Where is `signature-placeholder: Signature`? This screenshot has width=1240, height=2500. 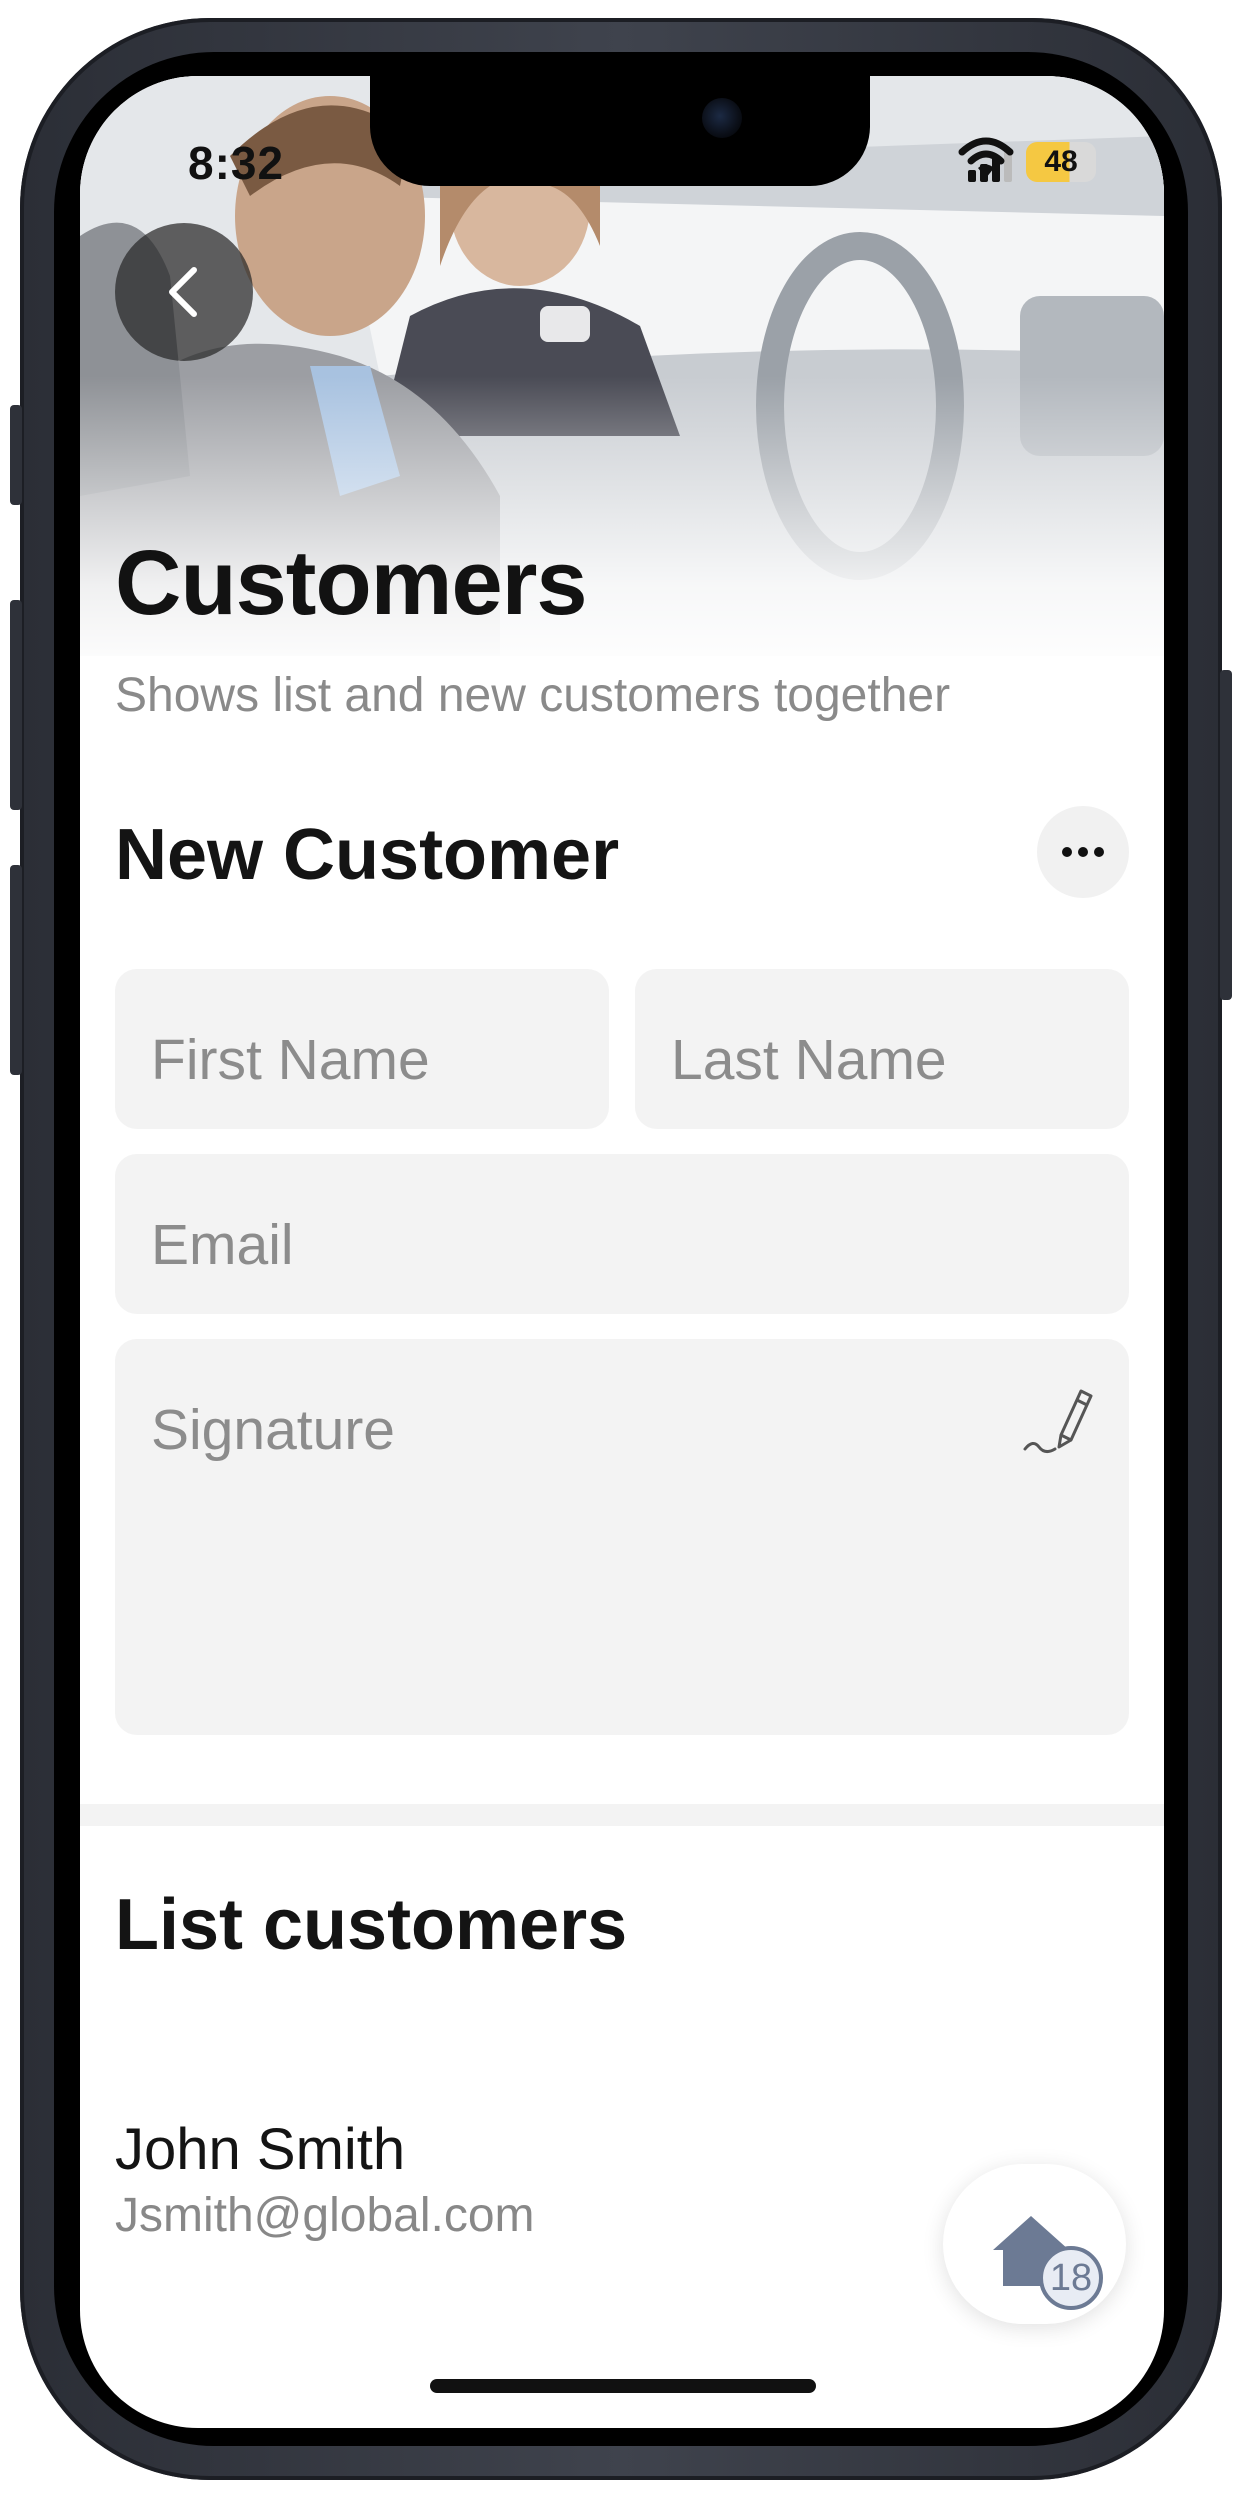
signature-placeholder: Signature is located at coordinates (273, 1430).